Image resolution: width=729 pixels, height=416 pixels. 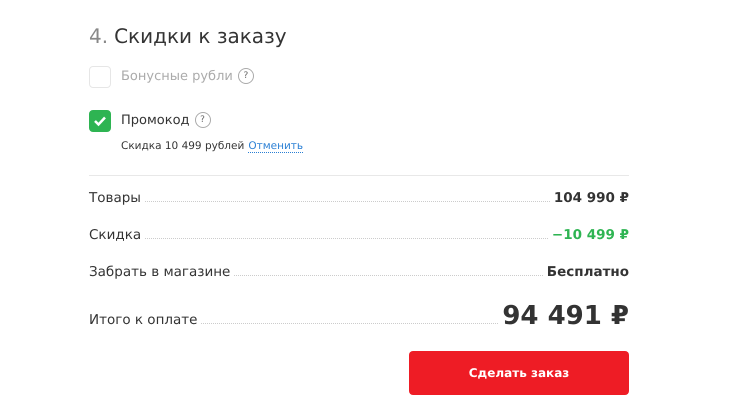 I want to click on summary-label: Забрать в магазине, so click(x=159, y=272).